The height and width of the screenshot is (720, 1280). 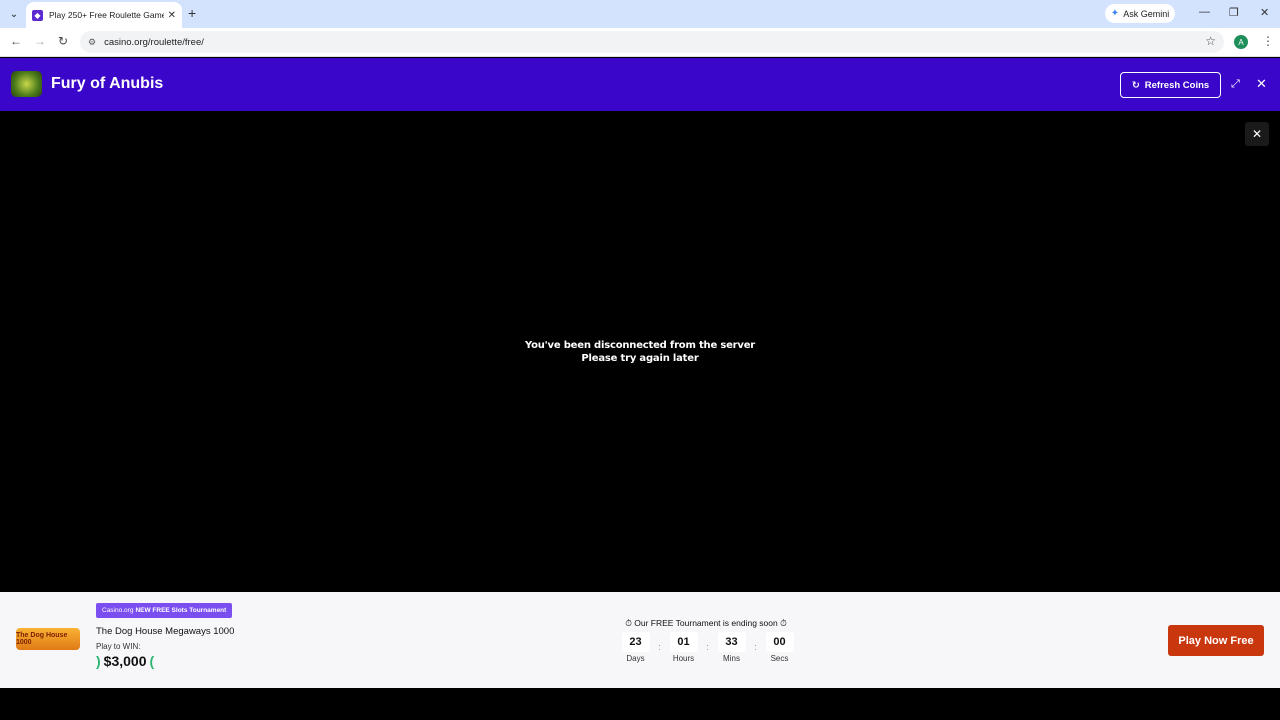 What do you see at coordinates (165, 631) in the screenshot?
I see `promo-game-name: The Dog House Megaways 1000` at bounding box center [165, 631].